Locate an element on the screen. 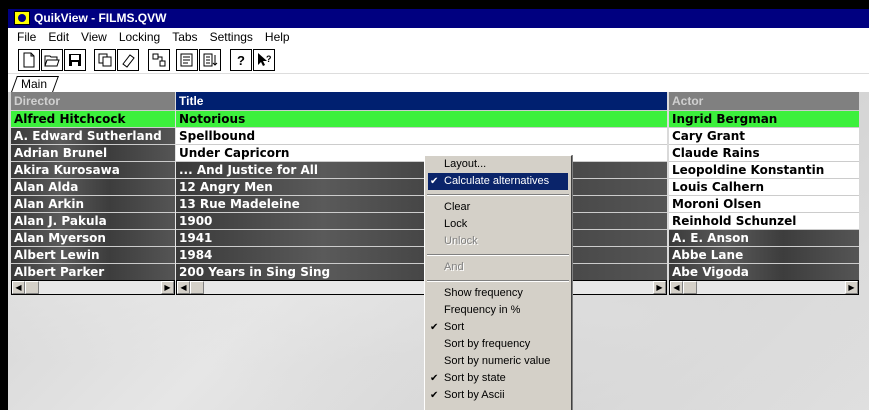 Image resolution: width=869 pixels, height=410 pixels. help-icon: ? is located at coordinates (241, 60).